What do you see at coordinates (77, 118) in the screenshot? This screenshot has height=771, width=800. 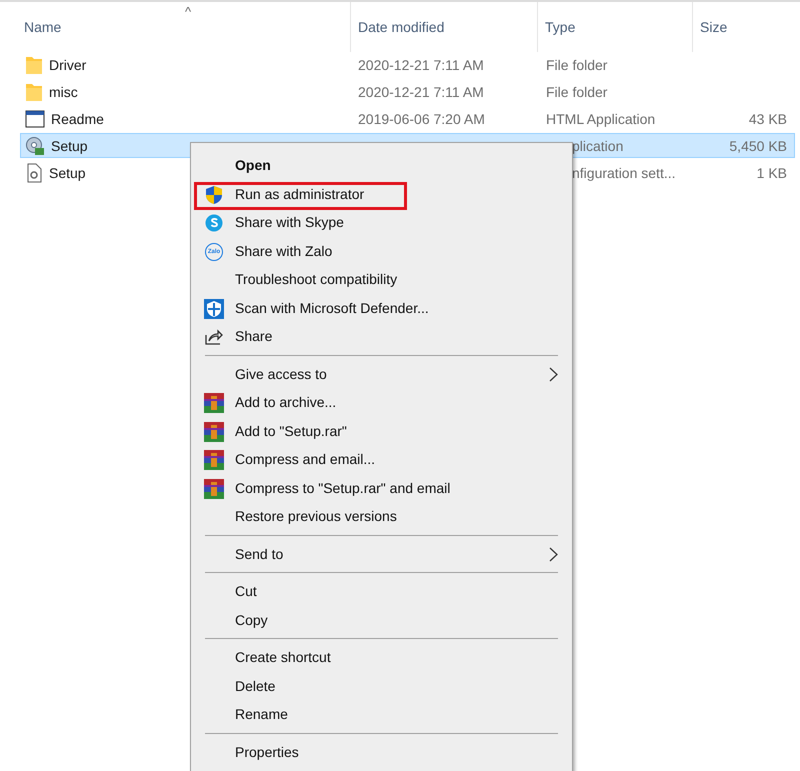 I see `file-name: Readme` at bounding box center [77, 118].